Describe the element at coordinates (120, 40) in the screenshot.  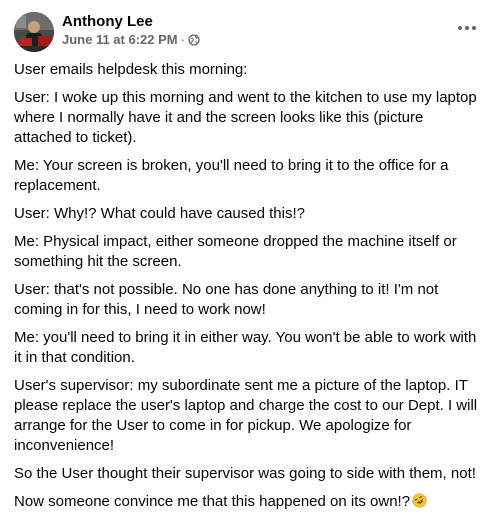
I see `post-timestamp: June 11 at 6:22 PM` at that location.